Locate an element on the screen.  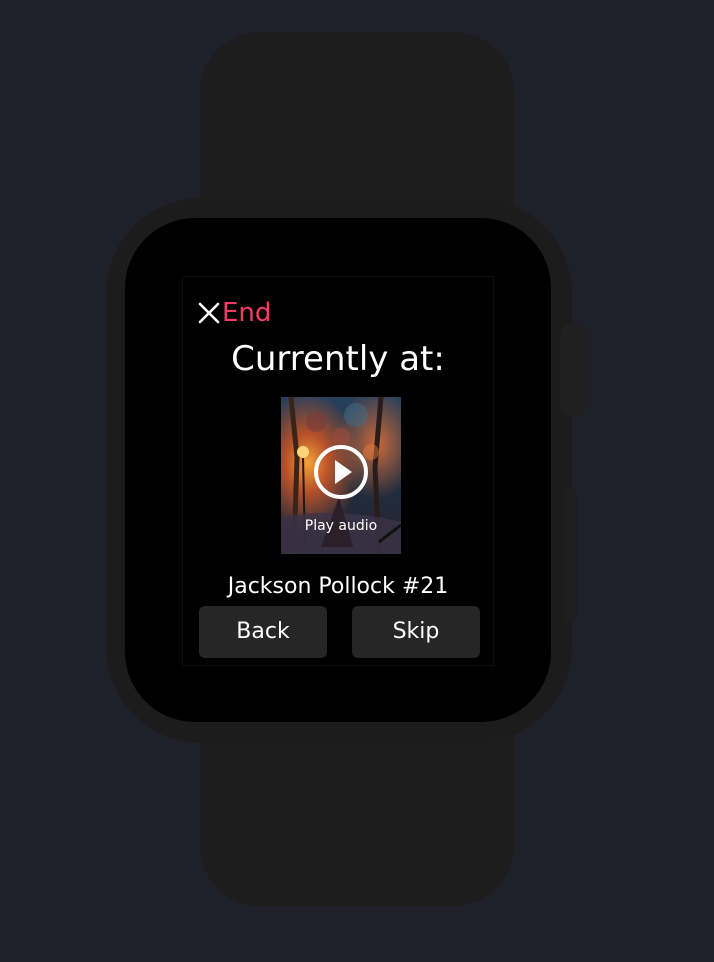
close-icon is located at coordinates (209, 313).